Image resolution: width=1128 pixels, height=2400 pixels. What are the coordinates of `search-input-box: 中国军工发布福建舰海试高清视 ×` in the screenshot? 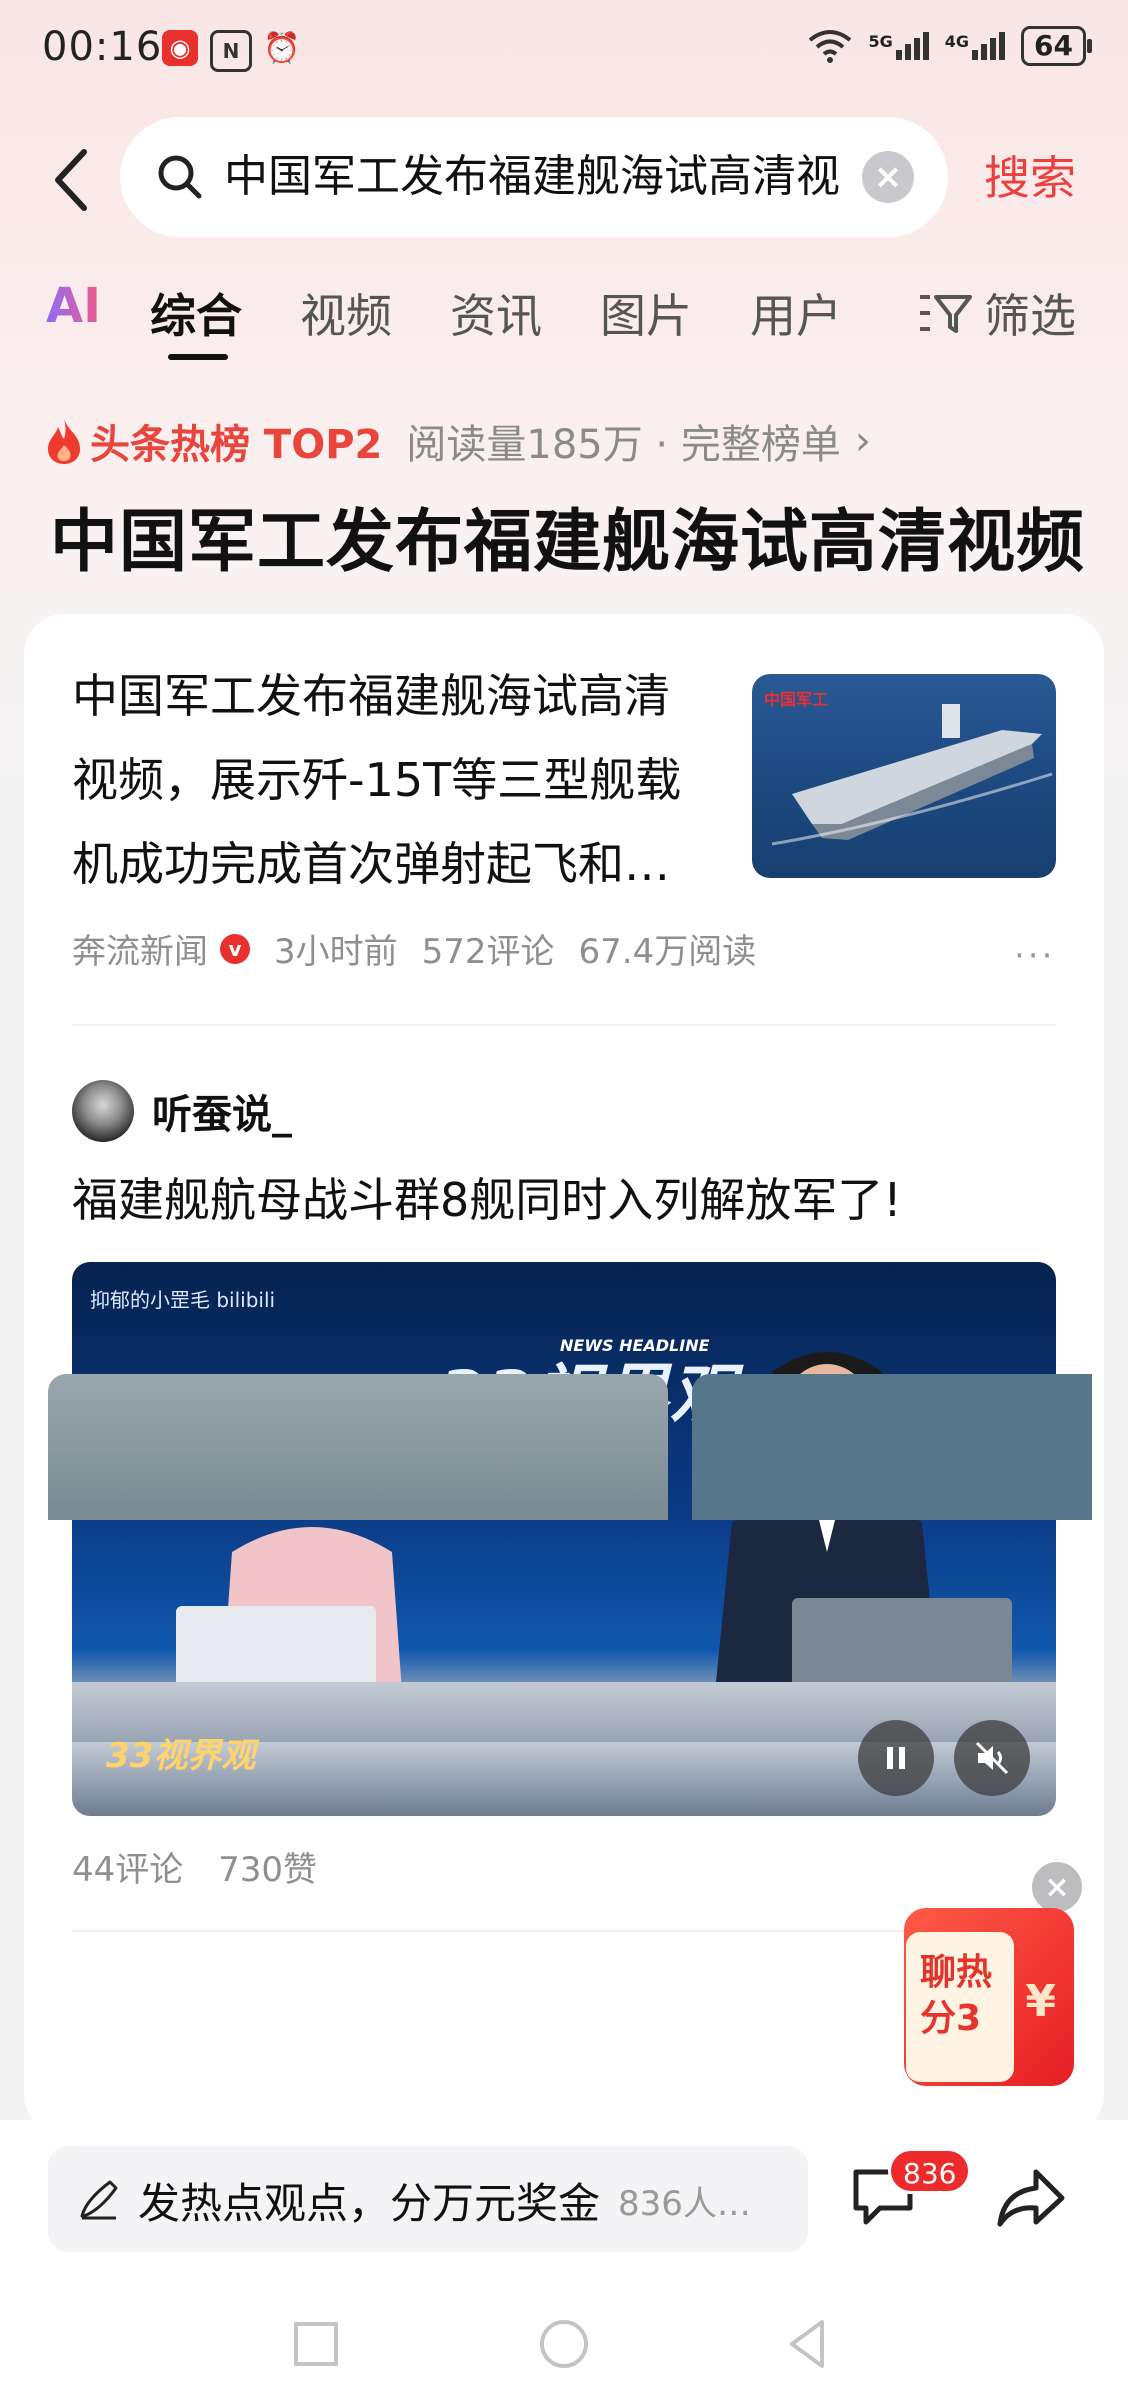 It's located at (534, 177).